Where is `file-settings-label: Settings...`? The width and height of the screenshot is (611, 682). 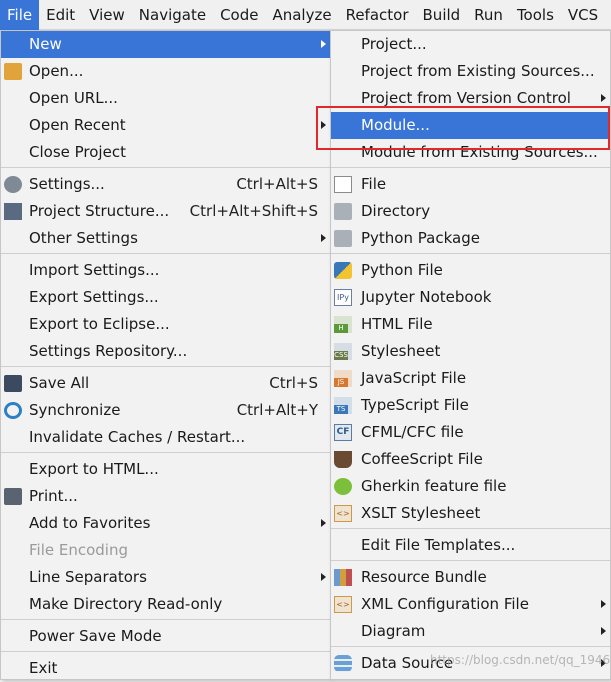 file-settings-label: Settings... is located at coordinates (67, 184).